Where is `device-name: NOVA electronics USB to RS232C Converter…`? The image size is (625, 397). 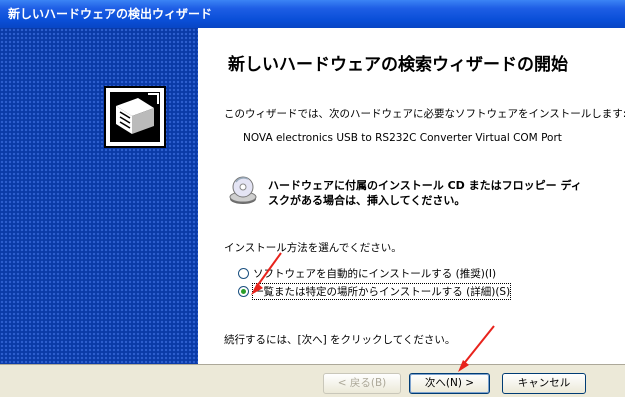 device-name: NOVA electronics USB to RS232C Converter… is located at coordinates (402, 138).